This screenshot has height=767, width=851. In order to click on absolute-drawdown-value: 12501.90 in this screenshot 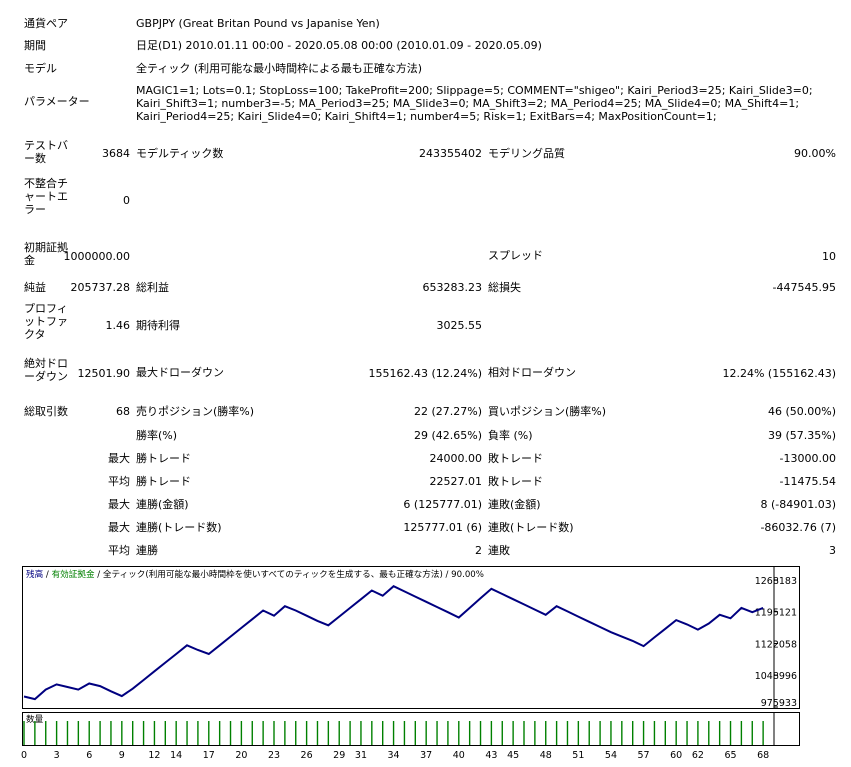, I will do `click(104, 373)`.